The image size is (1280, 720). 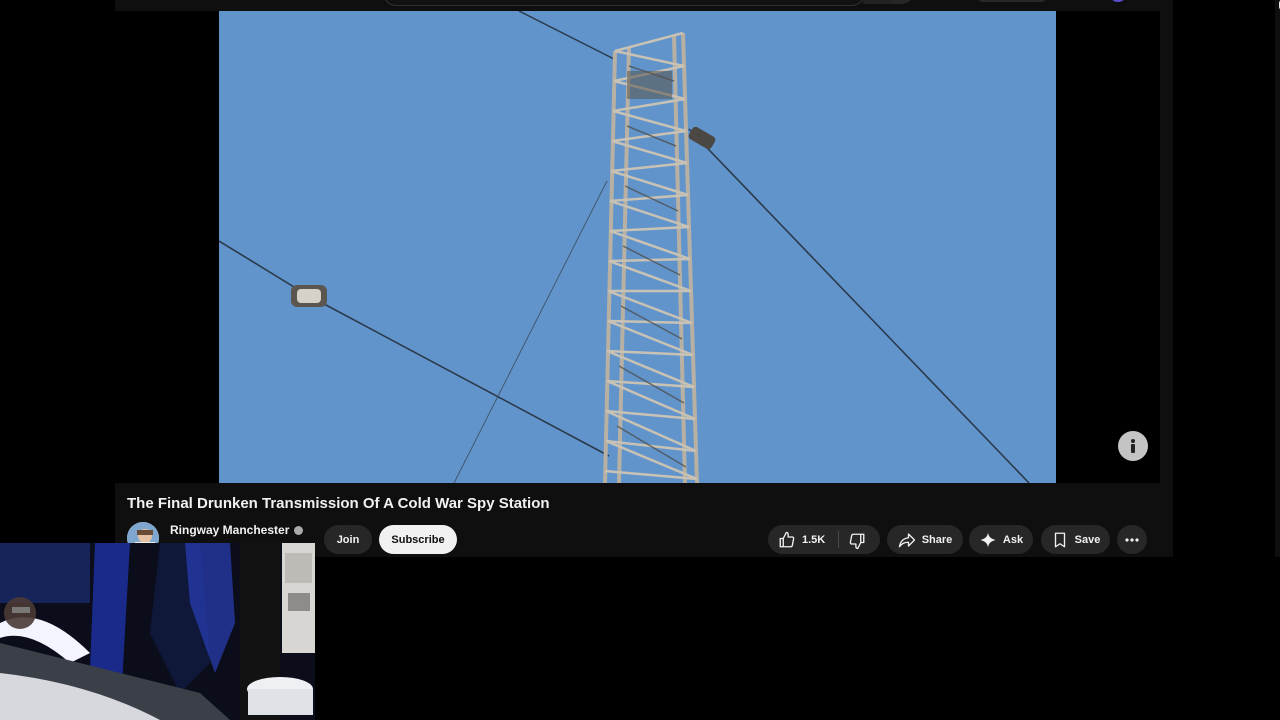 What do you see at coordinates (1013, 539) in the screenshot?
I see `ask-label: Ask` at bounding box center [1013, 539].